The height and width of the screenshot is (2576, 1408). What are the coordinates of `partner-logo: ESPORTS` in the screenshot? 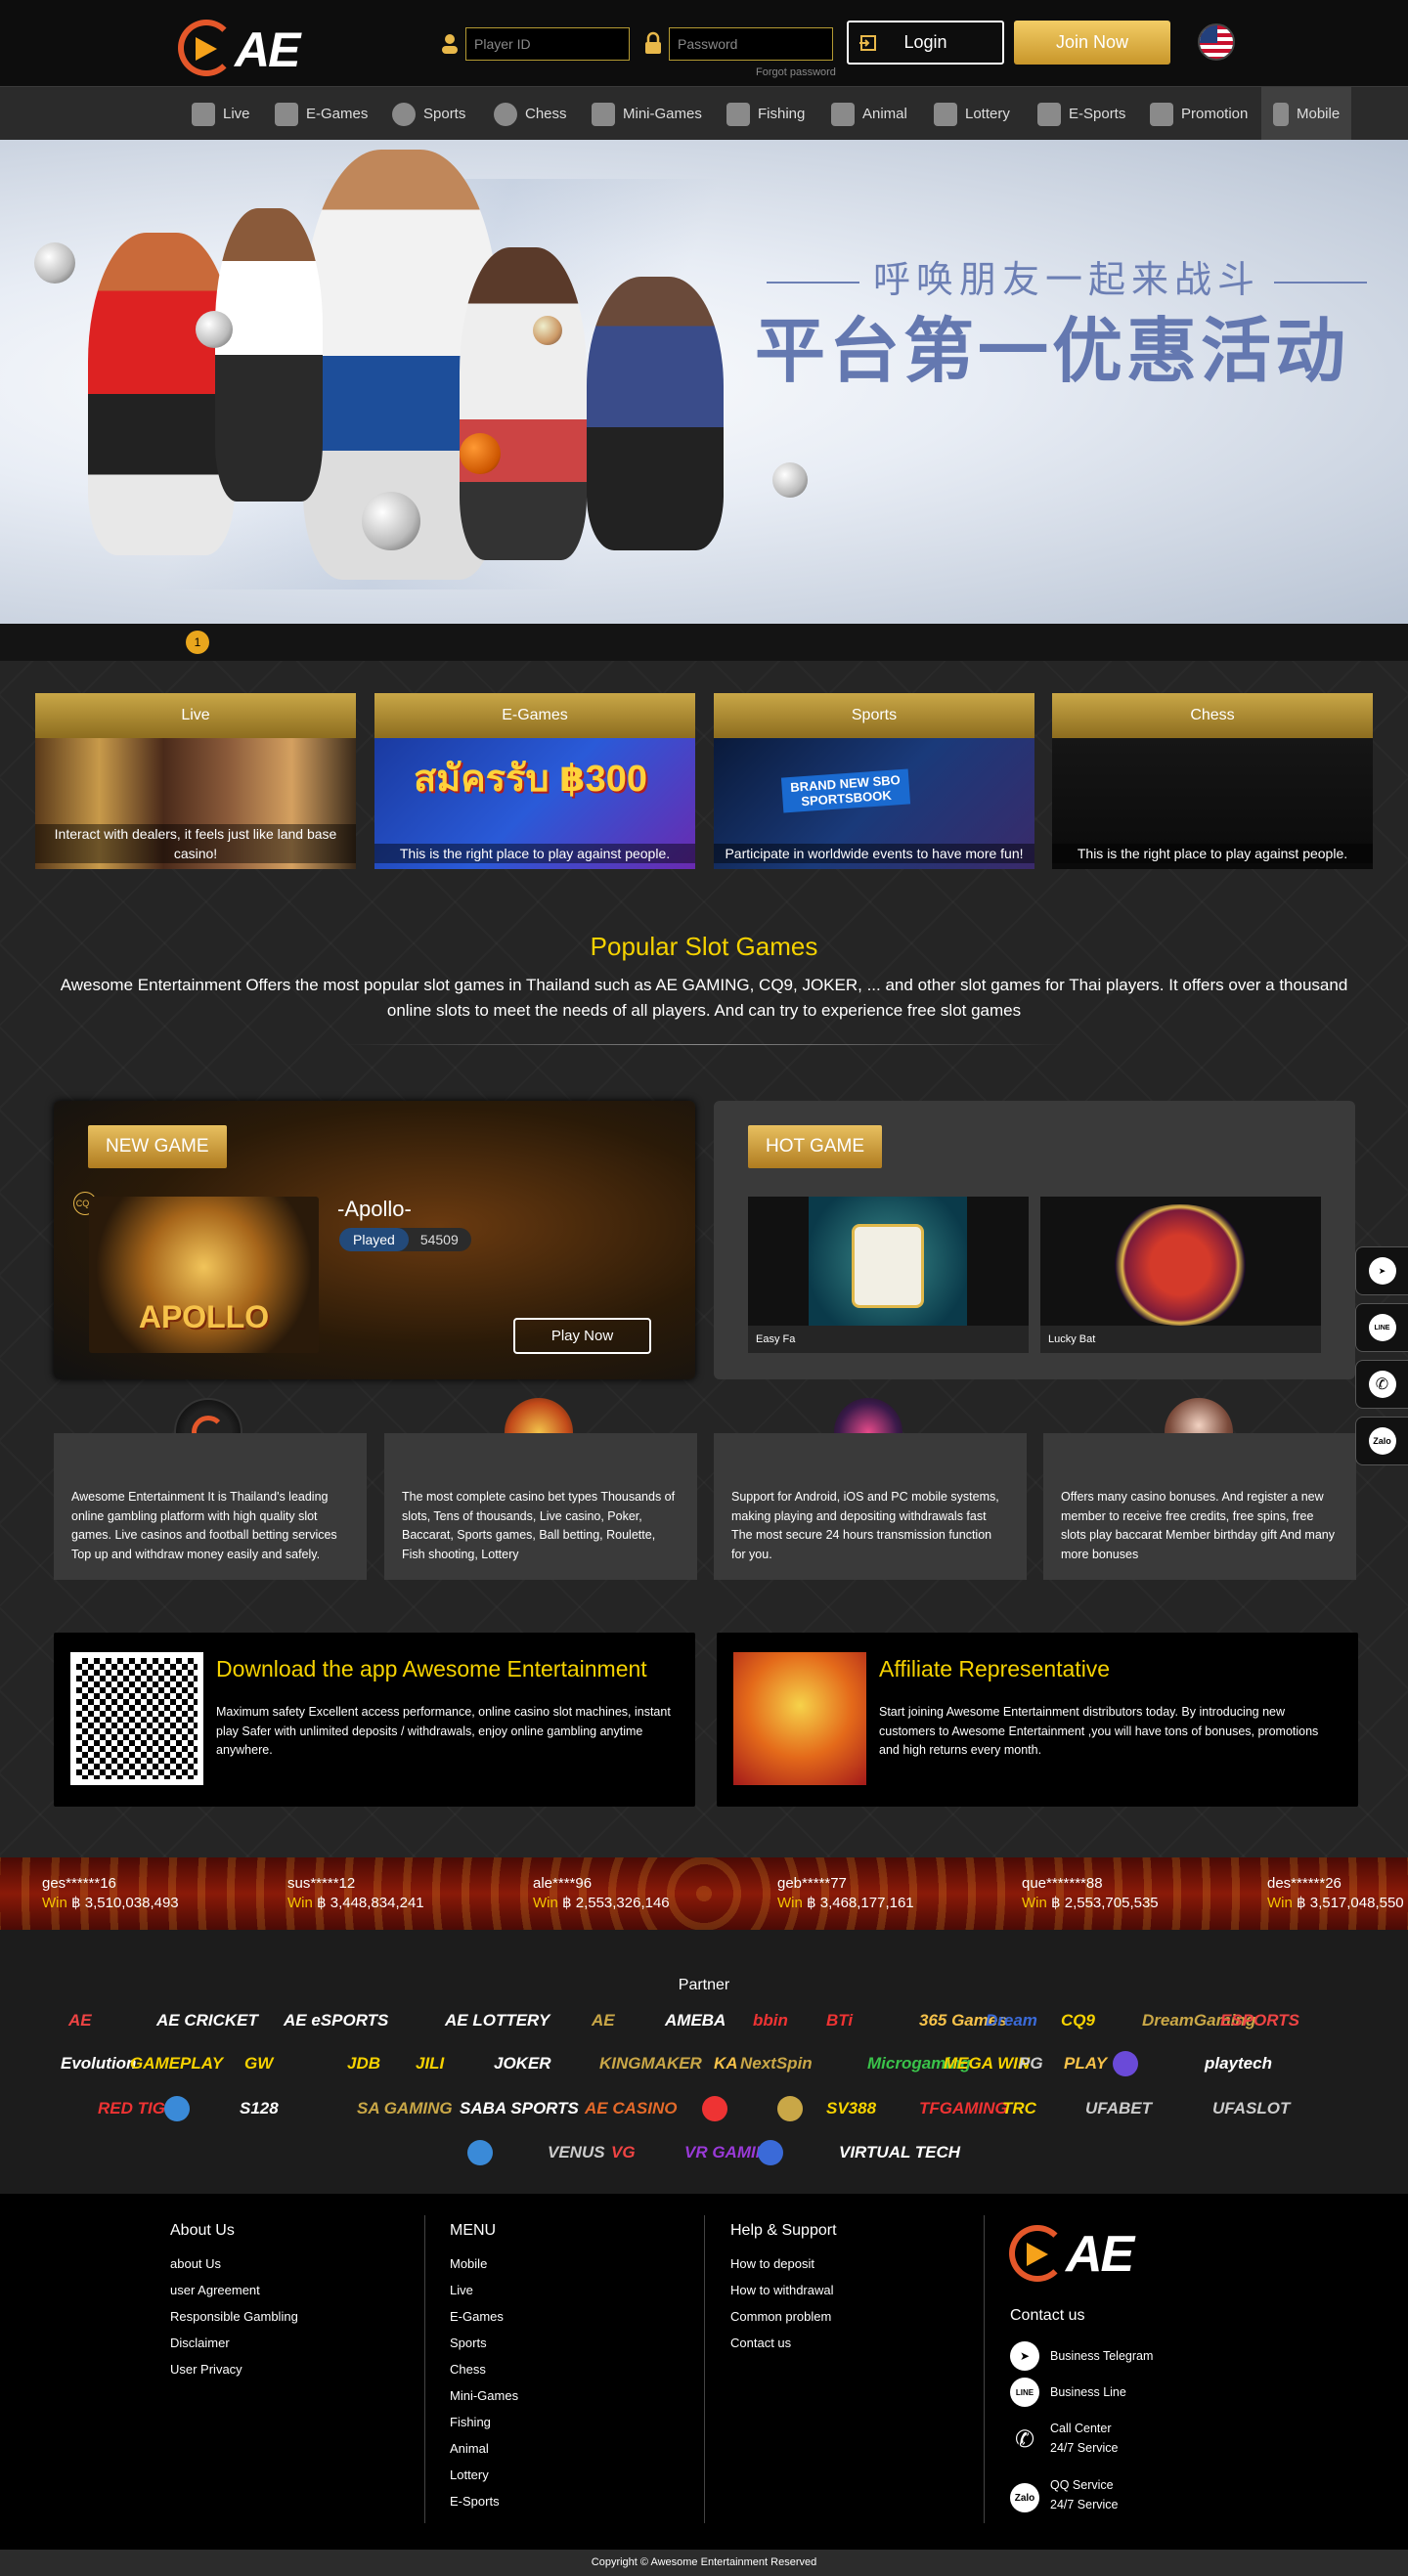 It's located at (1259, 2021).